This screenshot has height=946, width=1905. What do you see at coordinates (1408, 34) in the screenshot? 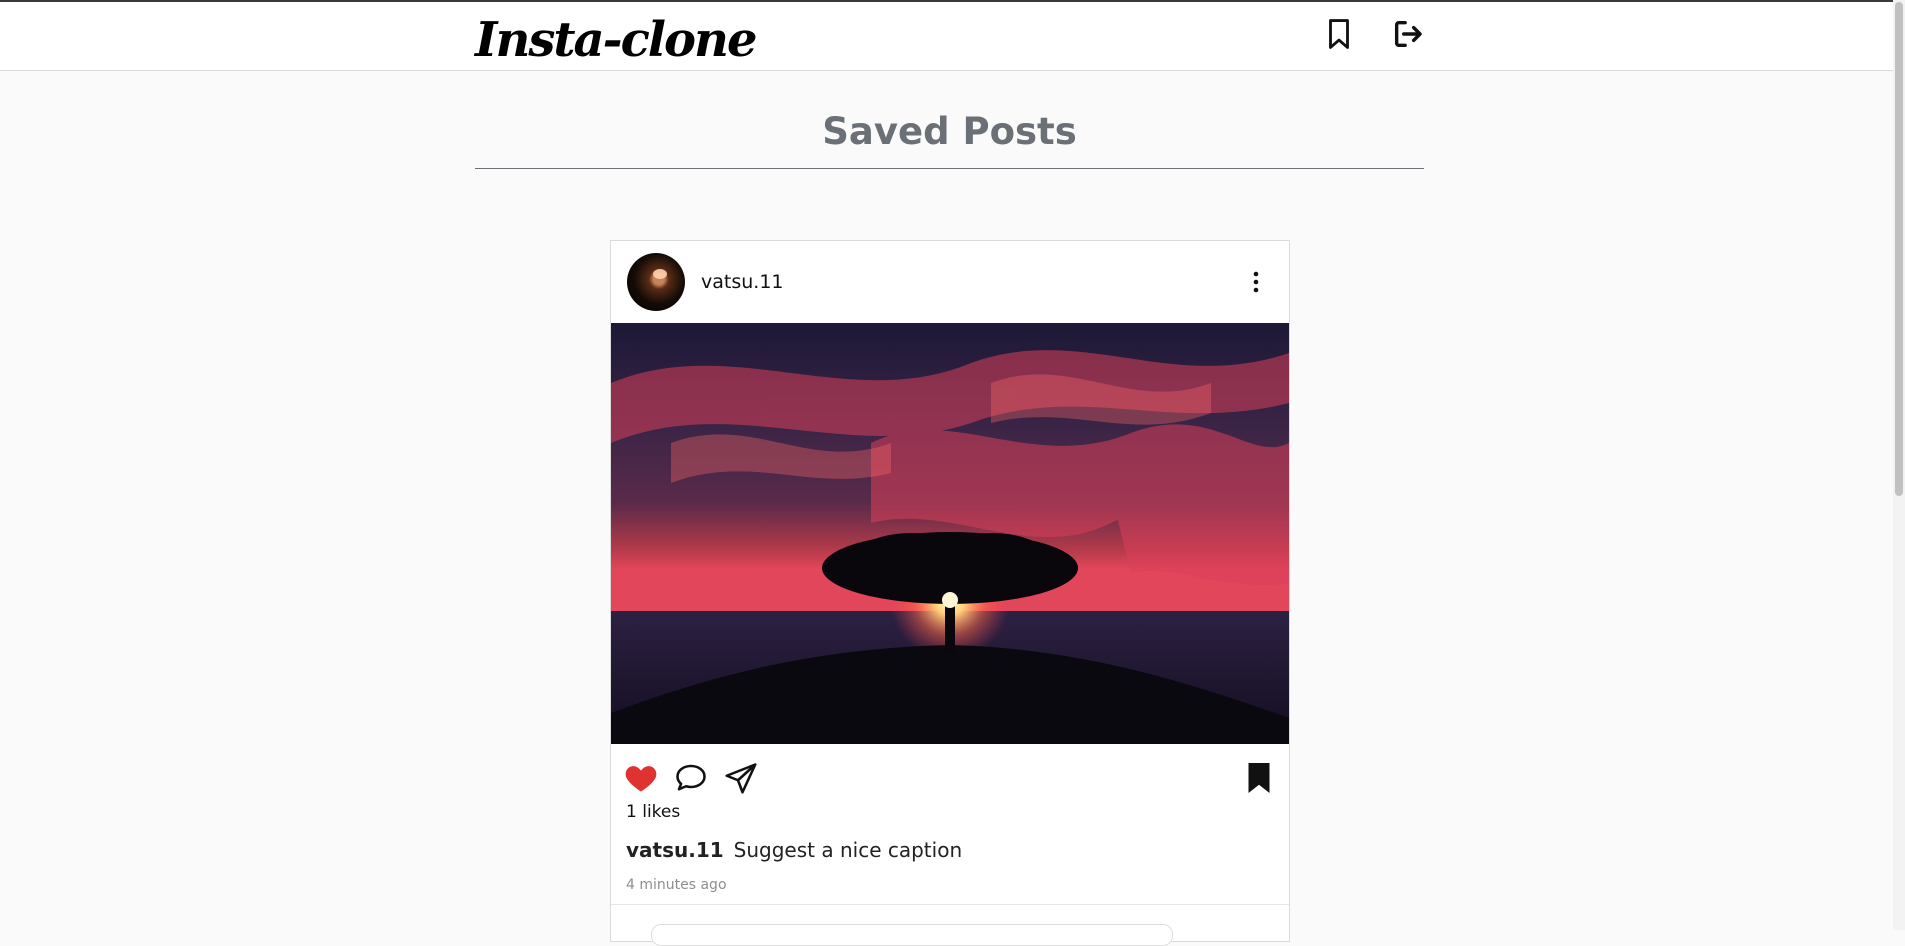
I see `logout-icon` at bounding box center [1408, 34].